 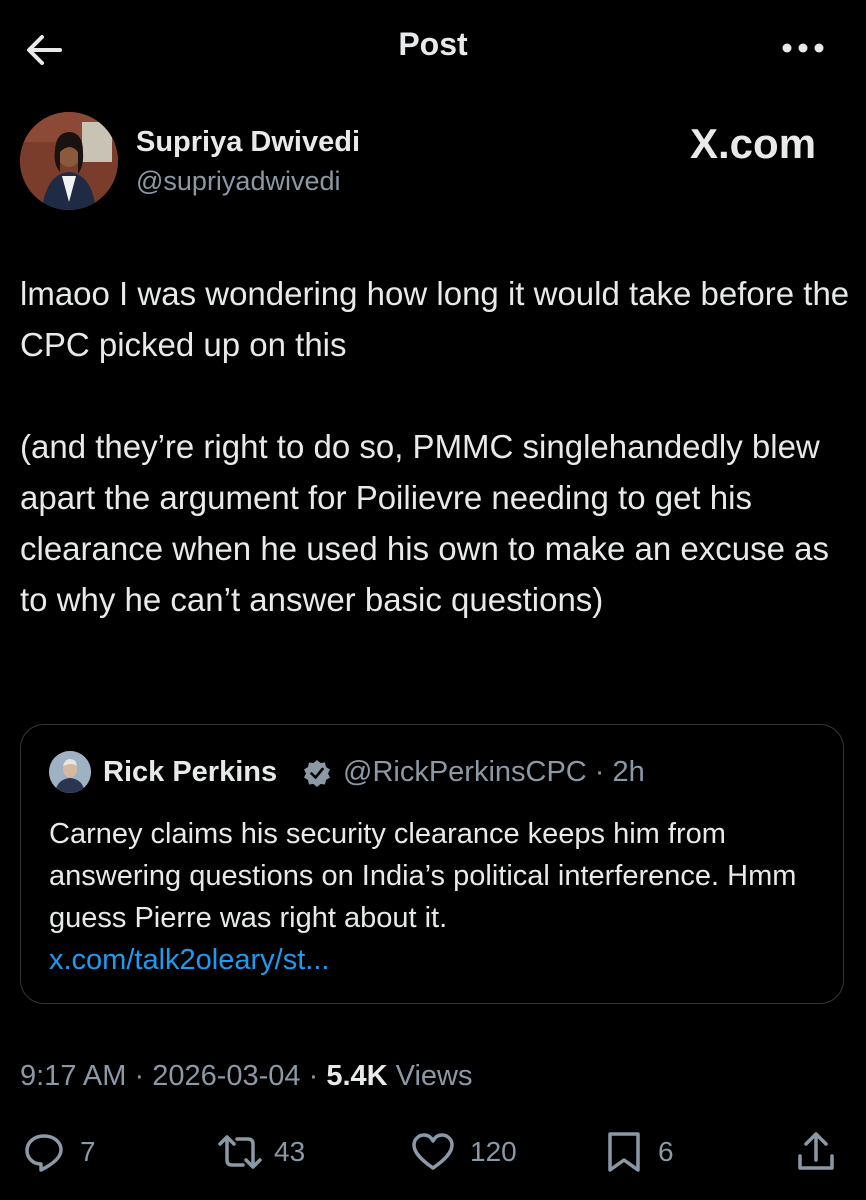 I want to click on like-icon, so click(x=433, y=1151).